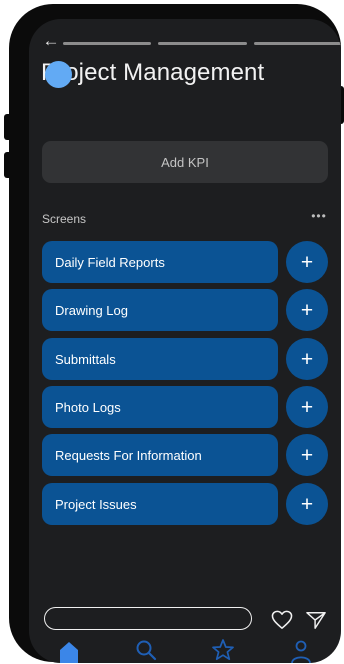 This screenshot has height=664, width=344. I want to click on screen-row-photo-logs: Photo Logs +, so click(185, 407).